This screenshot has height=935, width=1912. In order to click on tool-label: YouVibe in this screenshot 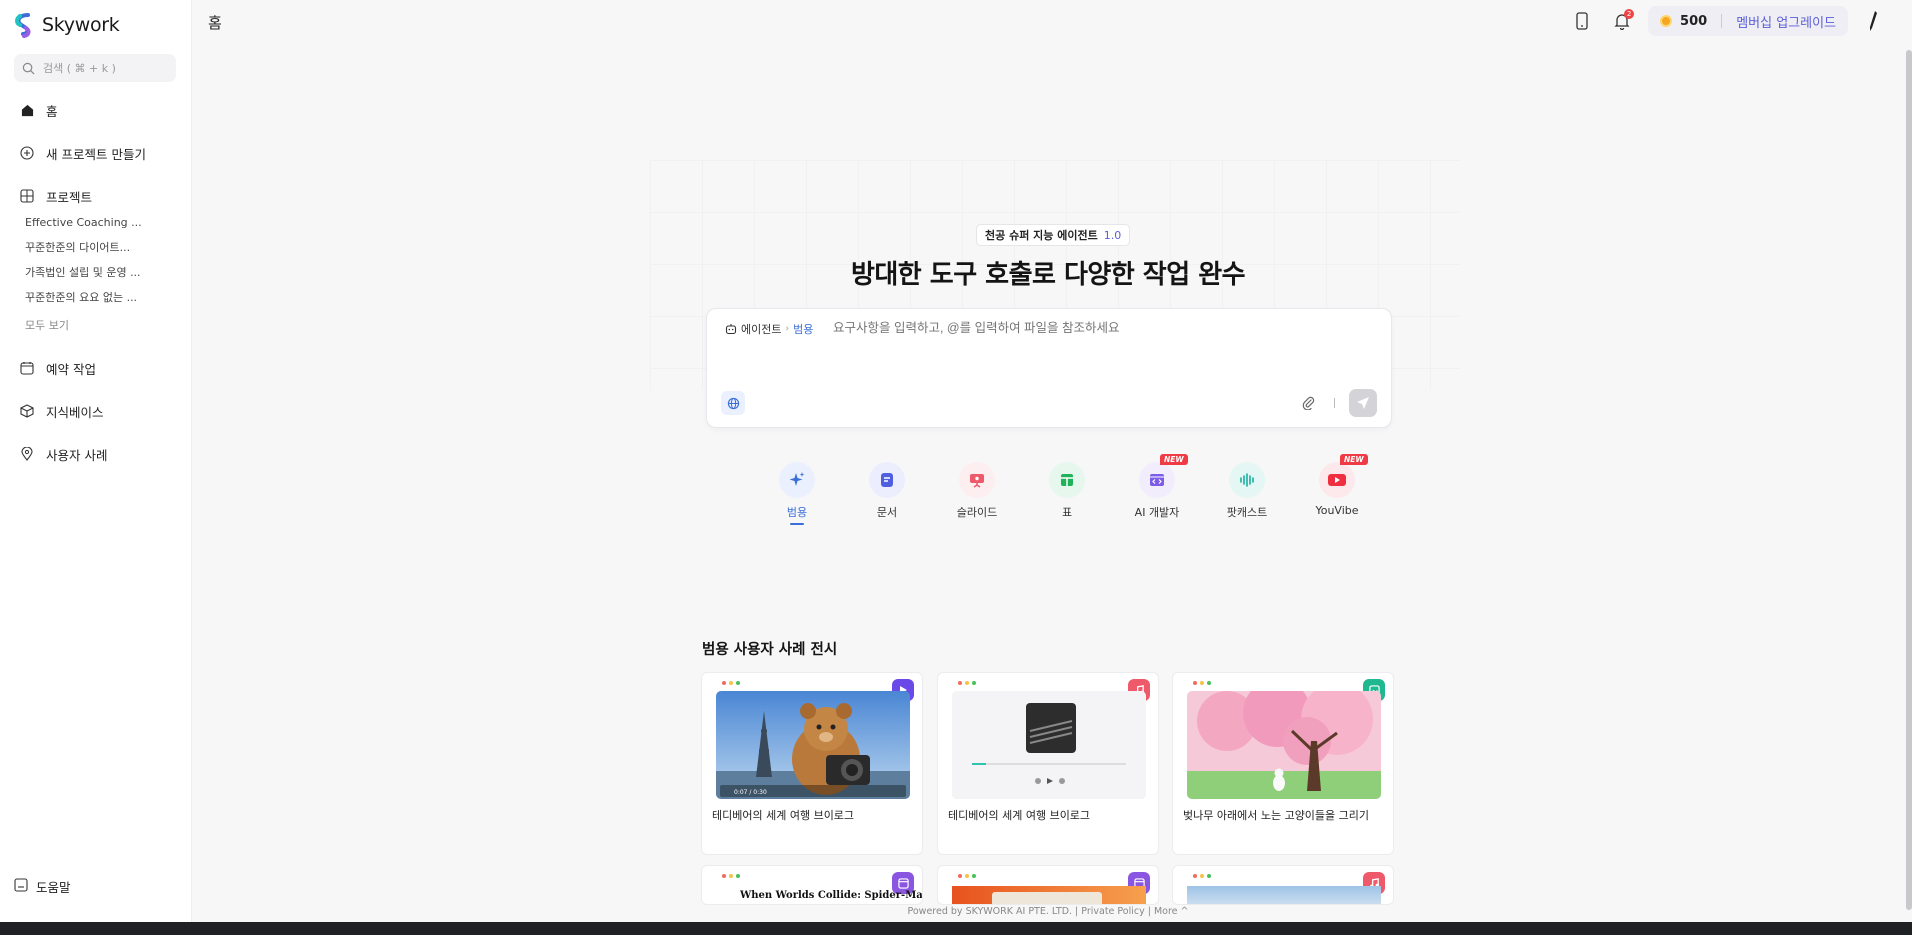, I will do `click(1337, 510)`.